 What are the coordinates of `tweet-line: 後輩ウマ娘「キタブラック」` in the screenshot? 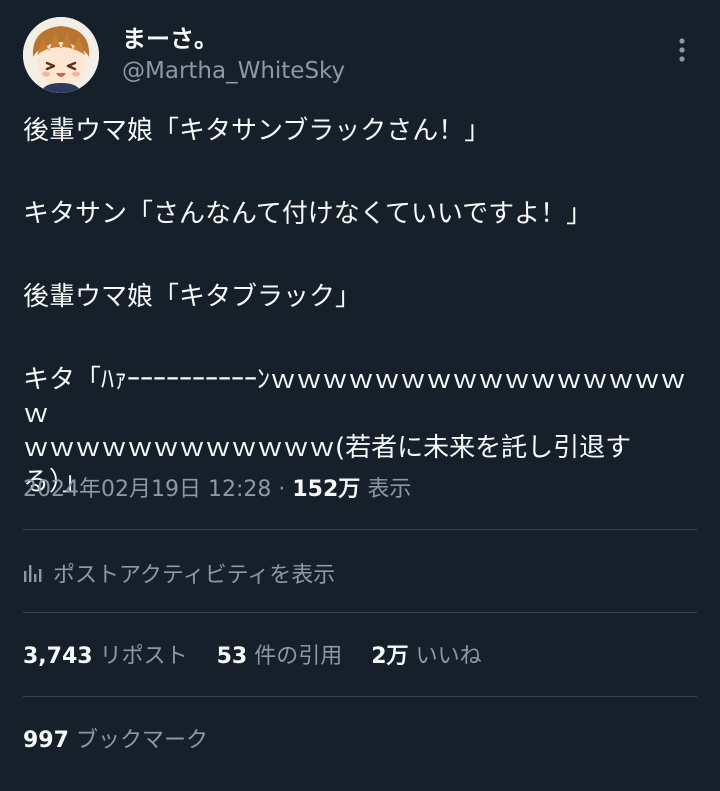 It's located at (192, 297).